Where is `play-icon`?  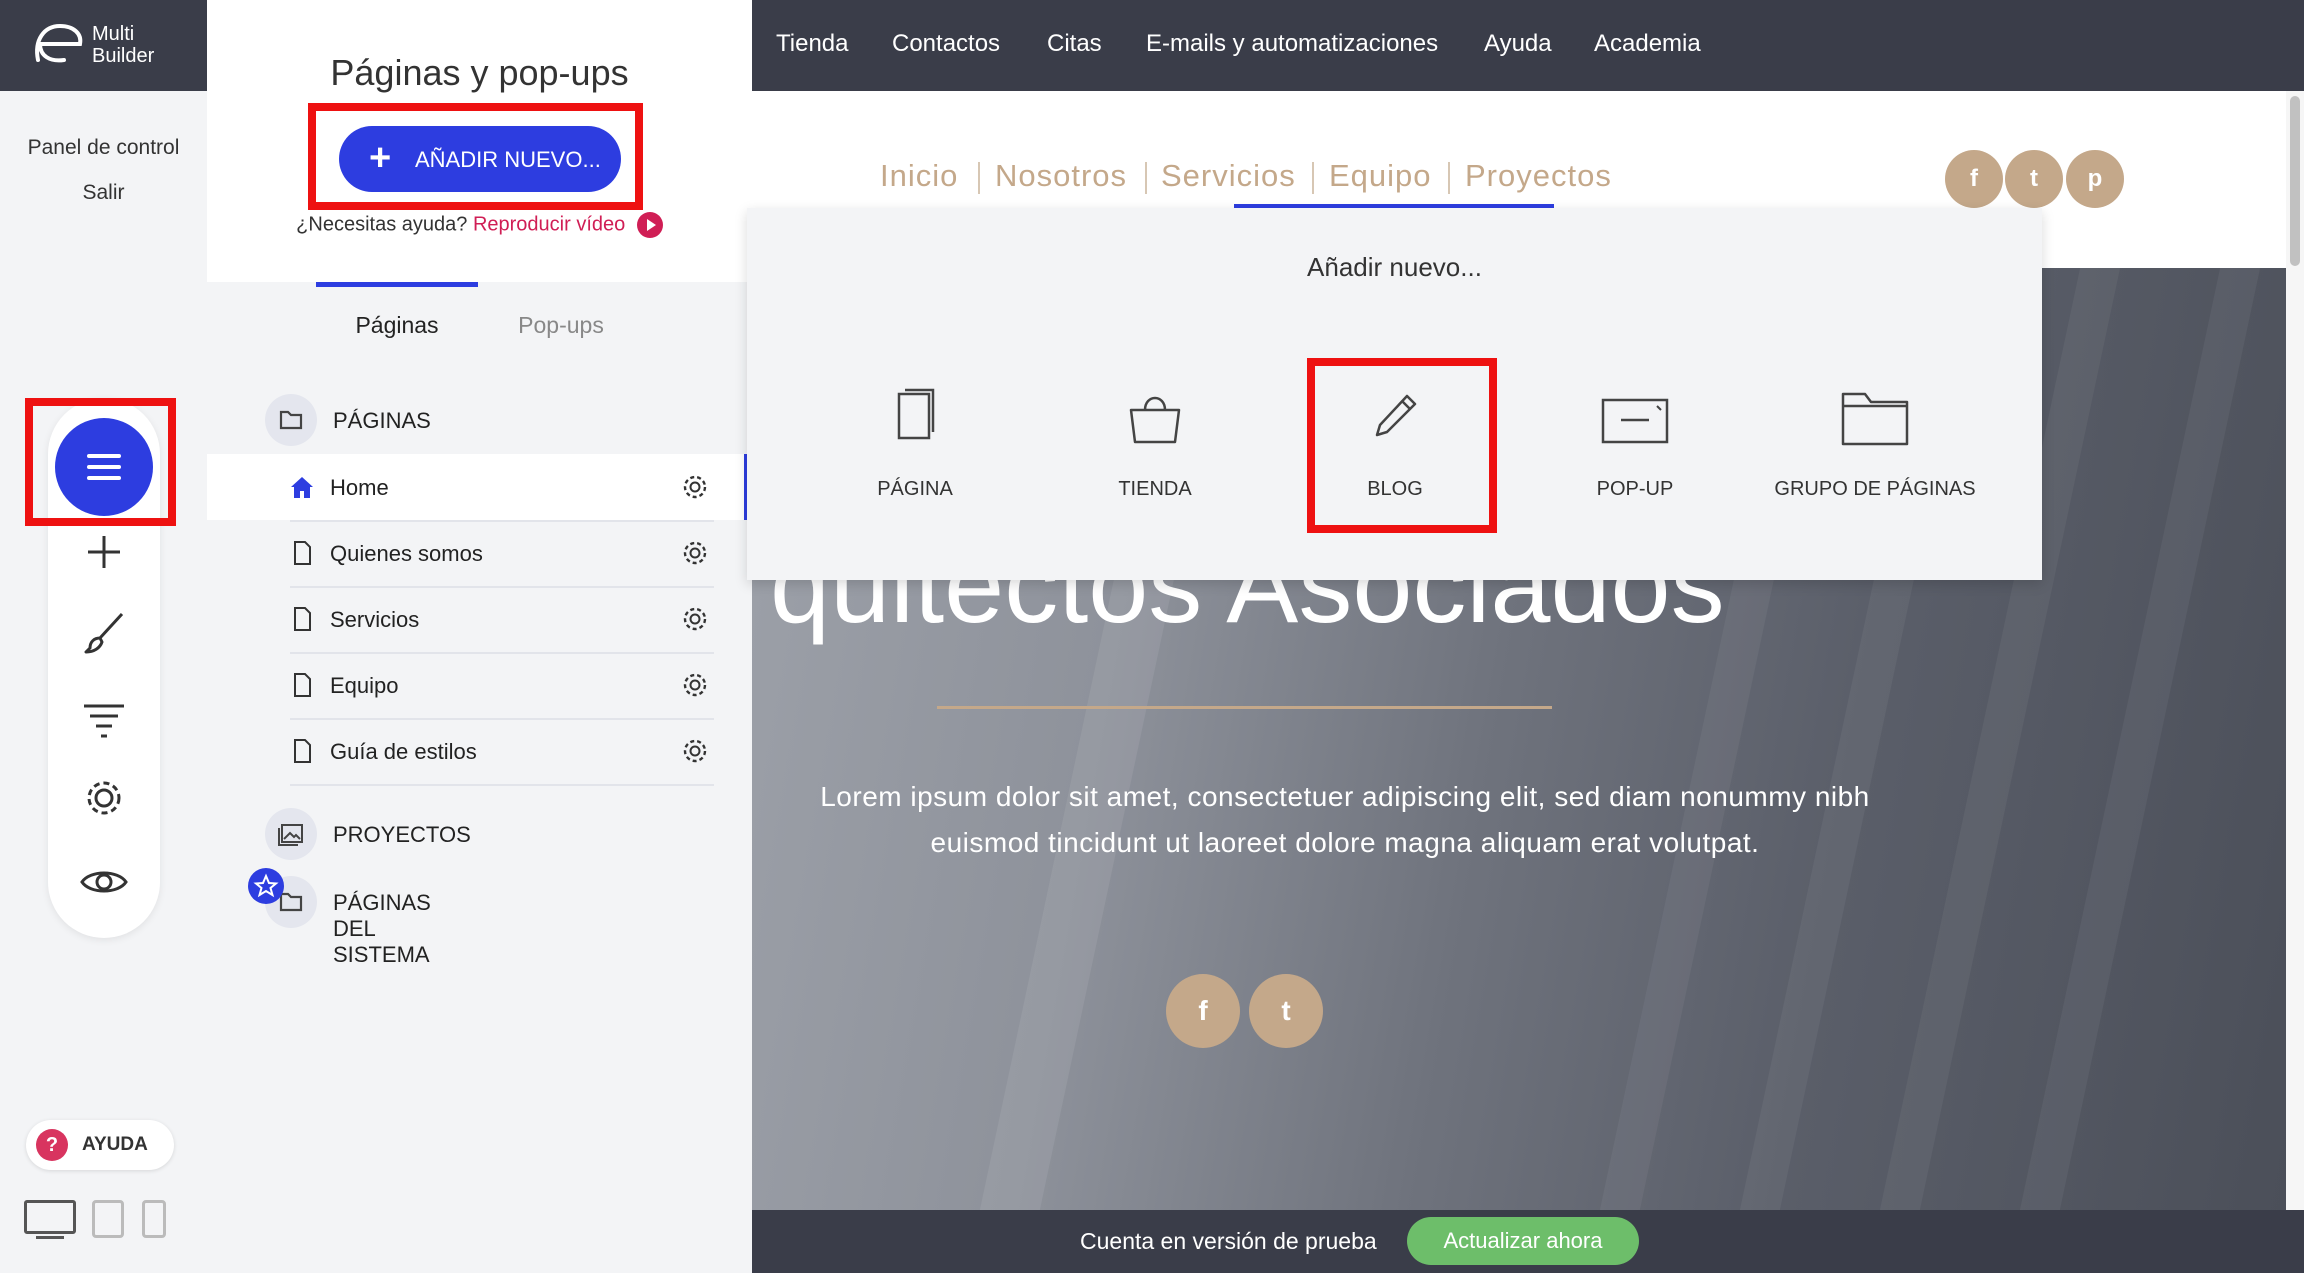 play-icon is located at coordinates (649, 225).